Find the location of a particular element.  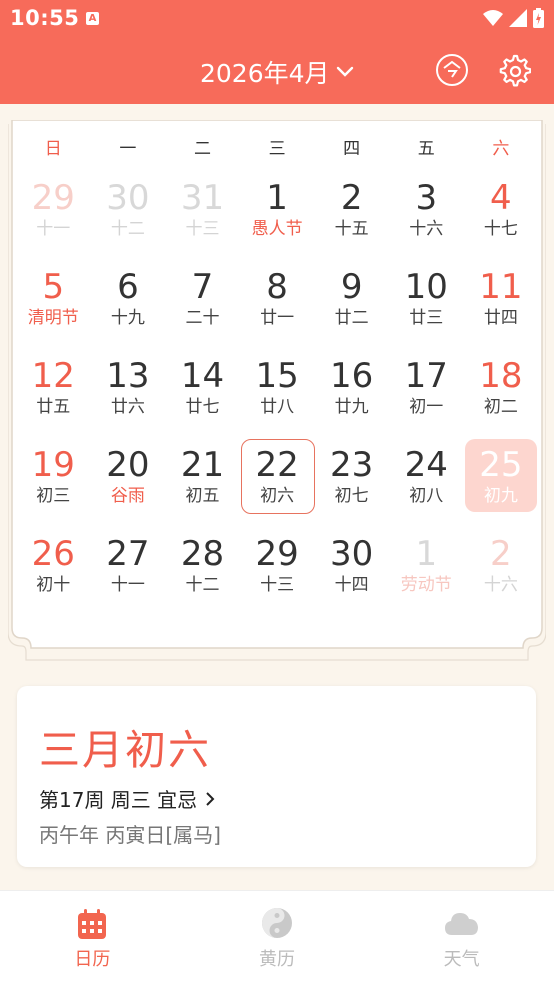

lunar-label: 廿四 is located at coordinates (500, 318).